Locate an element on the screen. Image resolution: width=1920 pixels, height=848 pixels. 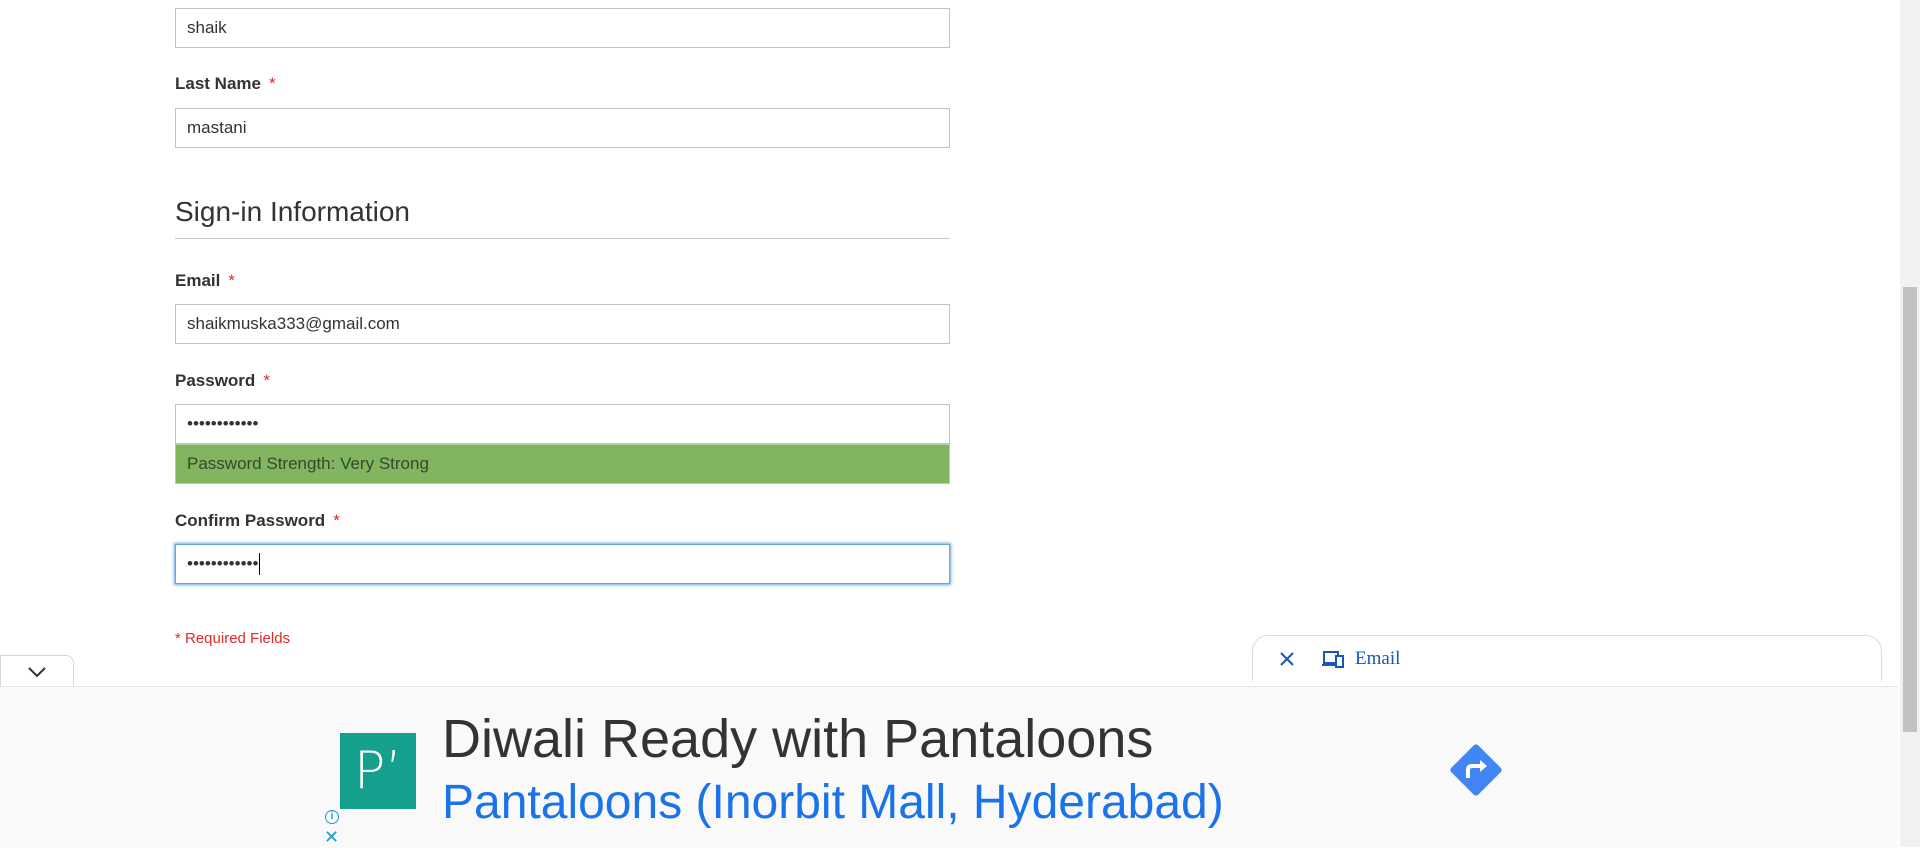
email-label: Email * is located at coordinates (205, 281).